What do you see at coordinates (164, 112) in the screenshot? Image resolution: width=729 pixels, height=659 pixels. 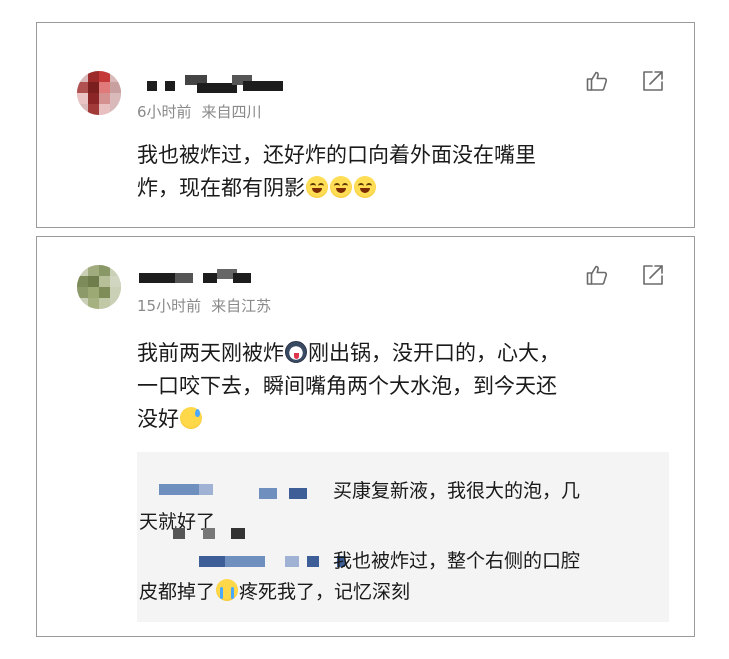 I see `comment-time: 6小时前` at bounding box center [164, 112].